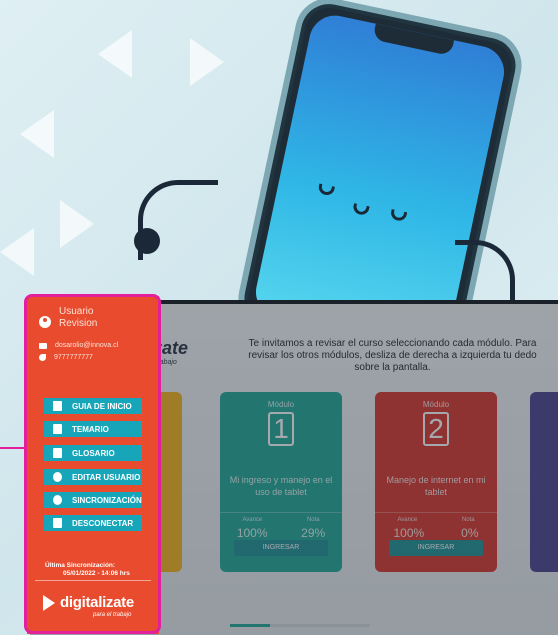  What do you see at coordinates (147, 241) in the screenshot?
I see `mascot-hand` at bounding box center [147, 241].